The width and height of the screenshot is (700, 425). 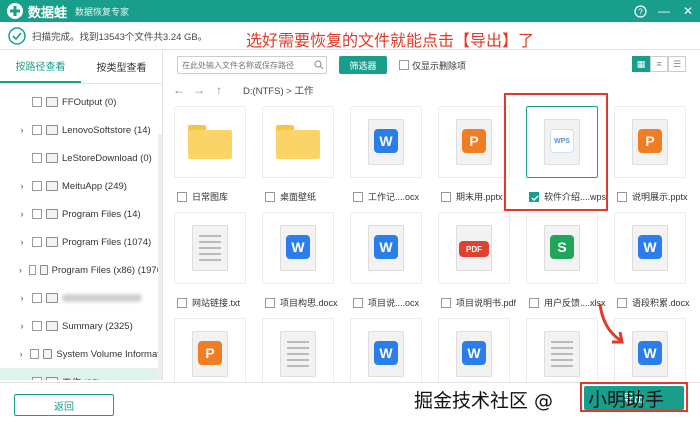 I want to click on file-card: W 项目构思.docx, so click(x=298, y=262).